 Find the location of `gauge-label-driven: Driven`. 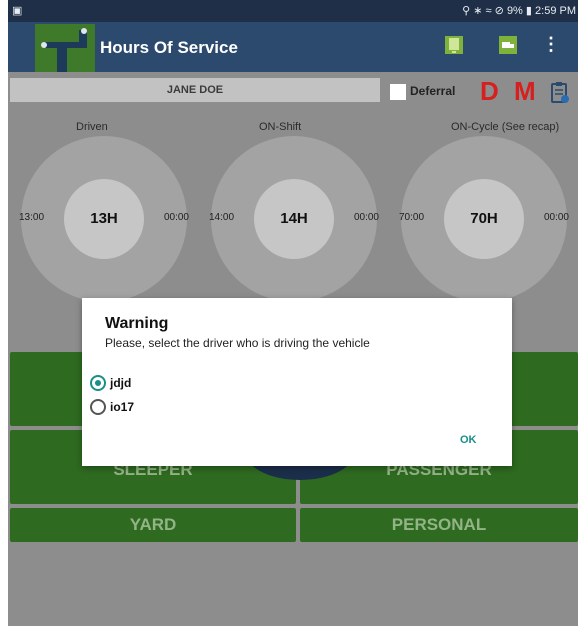

gauge-label-driven: Driven is located at coordinates (92, 127).